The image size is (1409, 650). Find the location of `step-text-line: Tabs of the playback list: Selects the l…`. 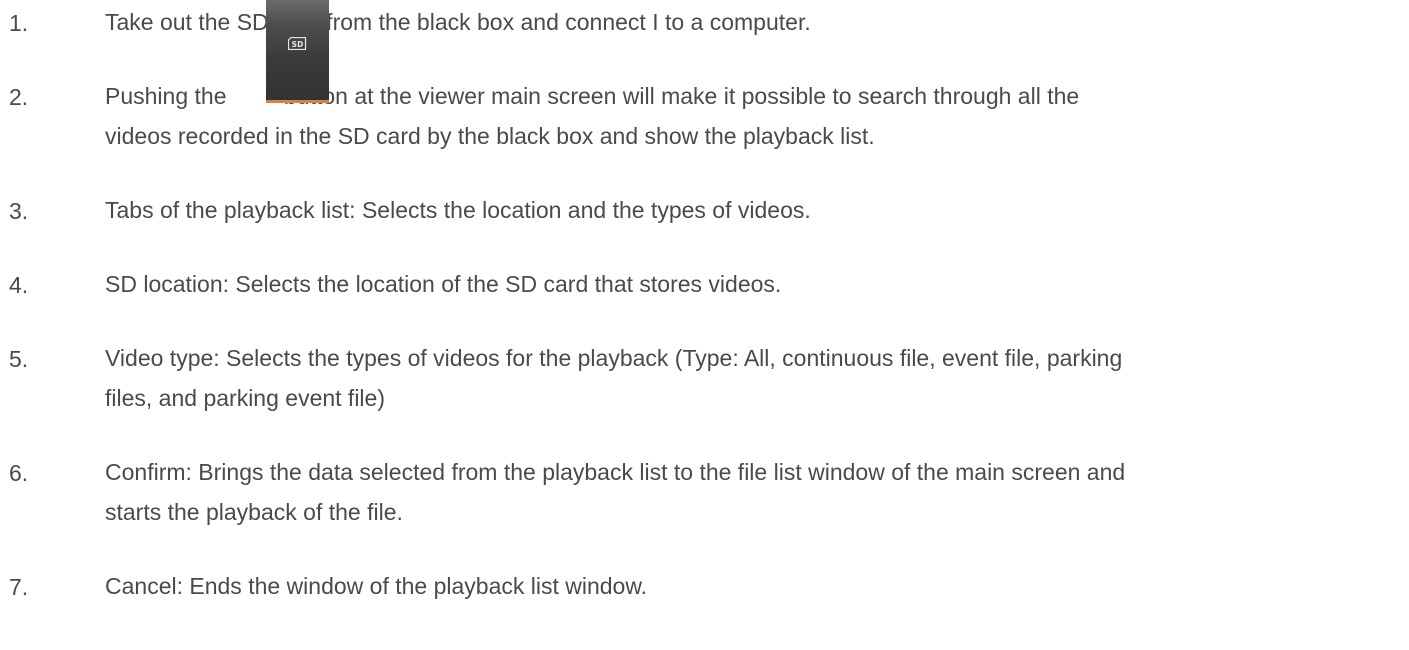

step-text-line: Tabs of the playback list: Selects the l… is located at coordinates (458, 210).